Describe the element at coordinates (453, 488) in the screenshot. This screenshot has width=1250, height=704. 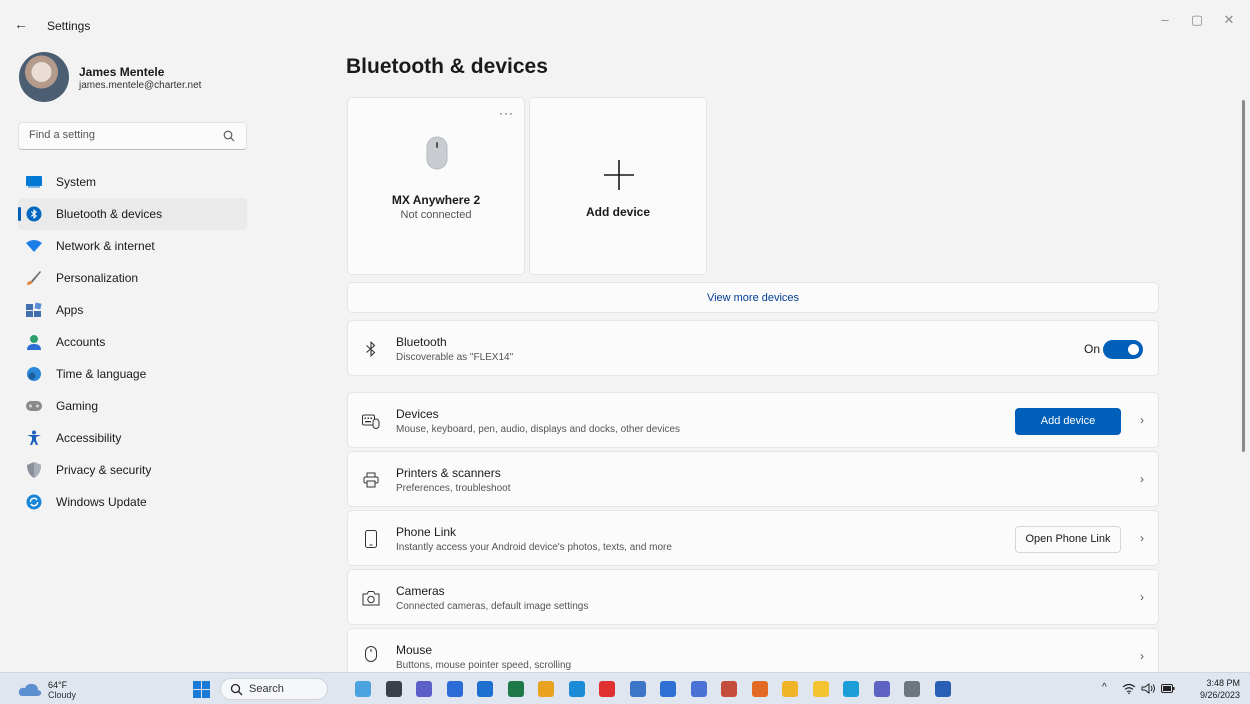
I see `row-subtitle: Preferences, troubleshoot` at that location.